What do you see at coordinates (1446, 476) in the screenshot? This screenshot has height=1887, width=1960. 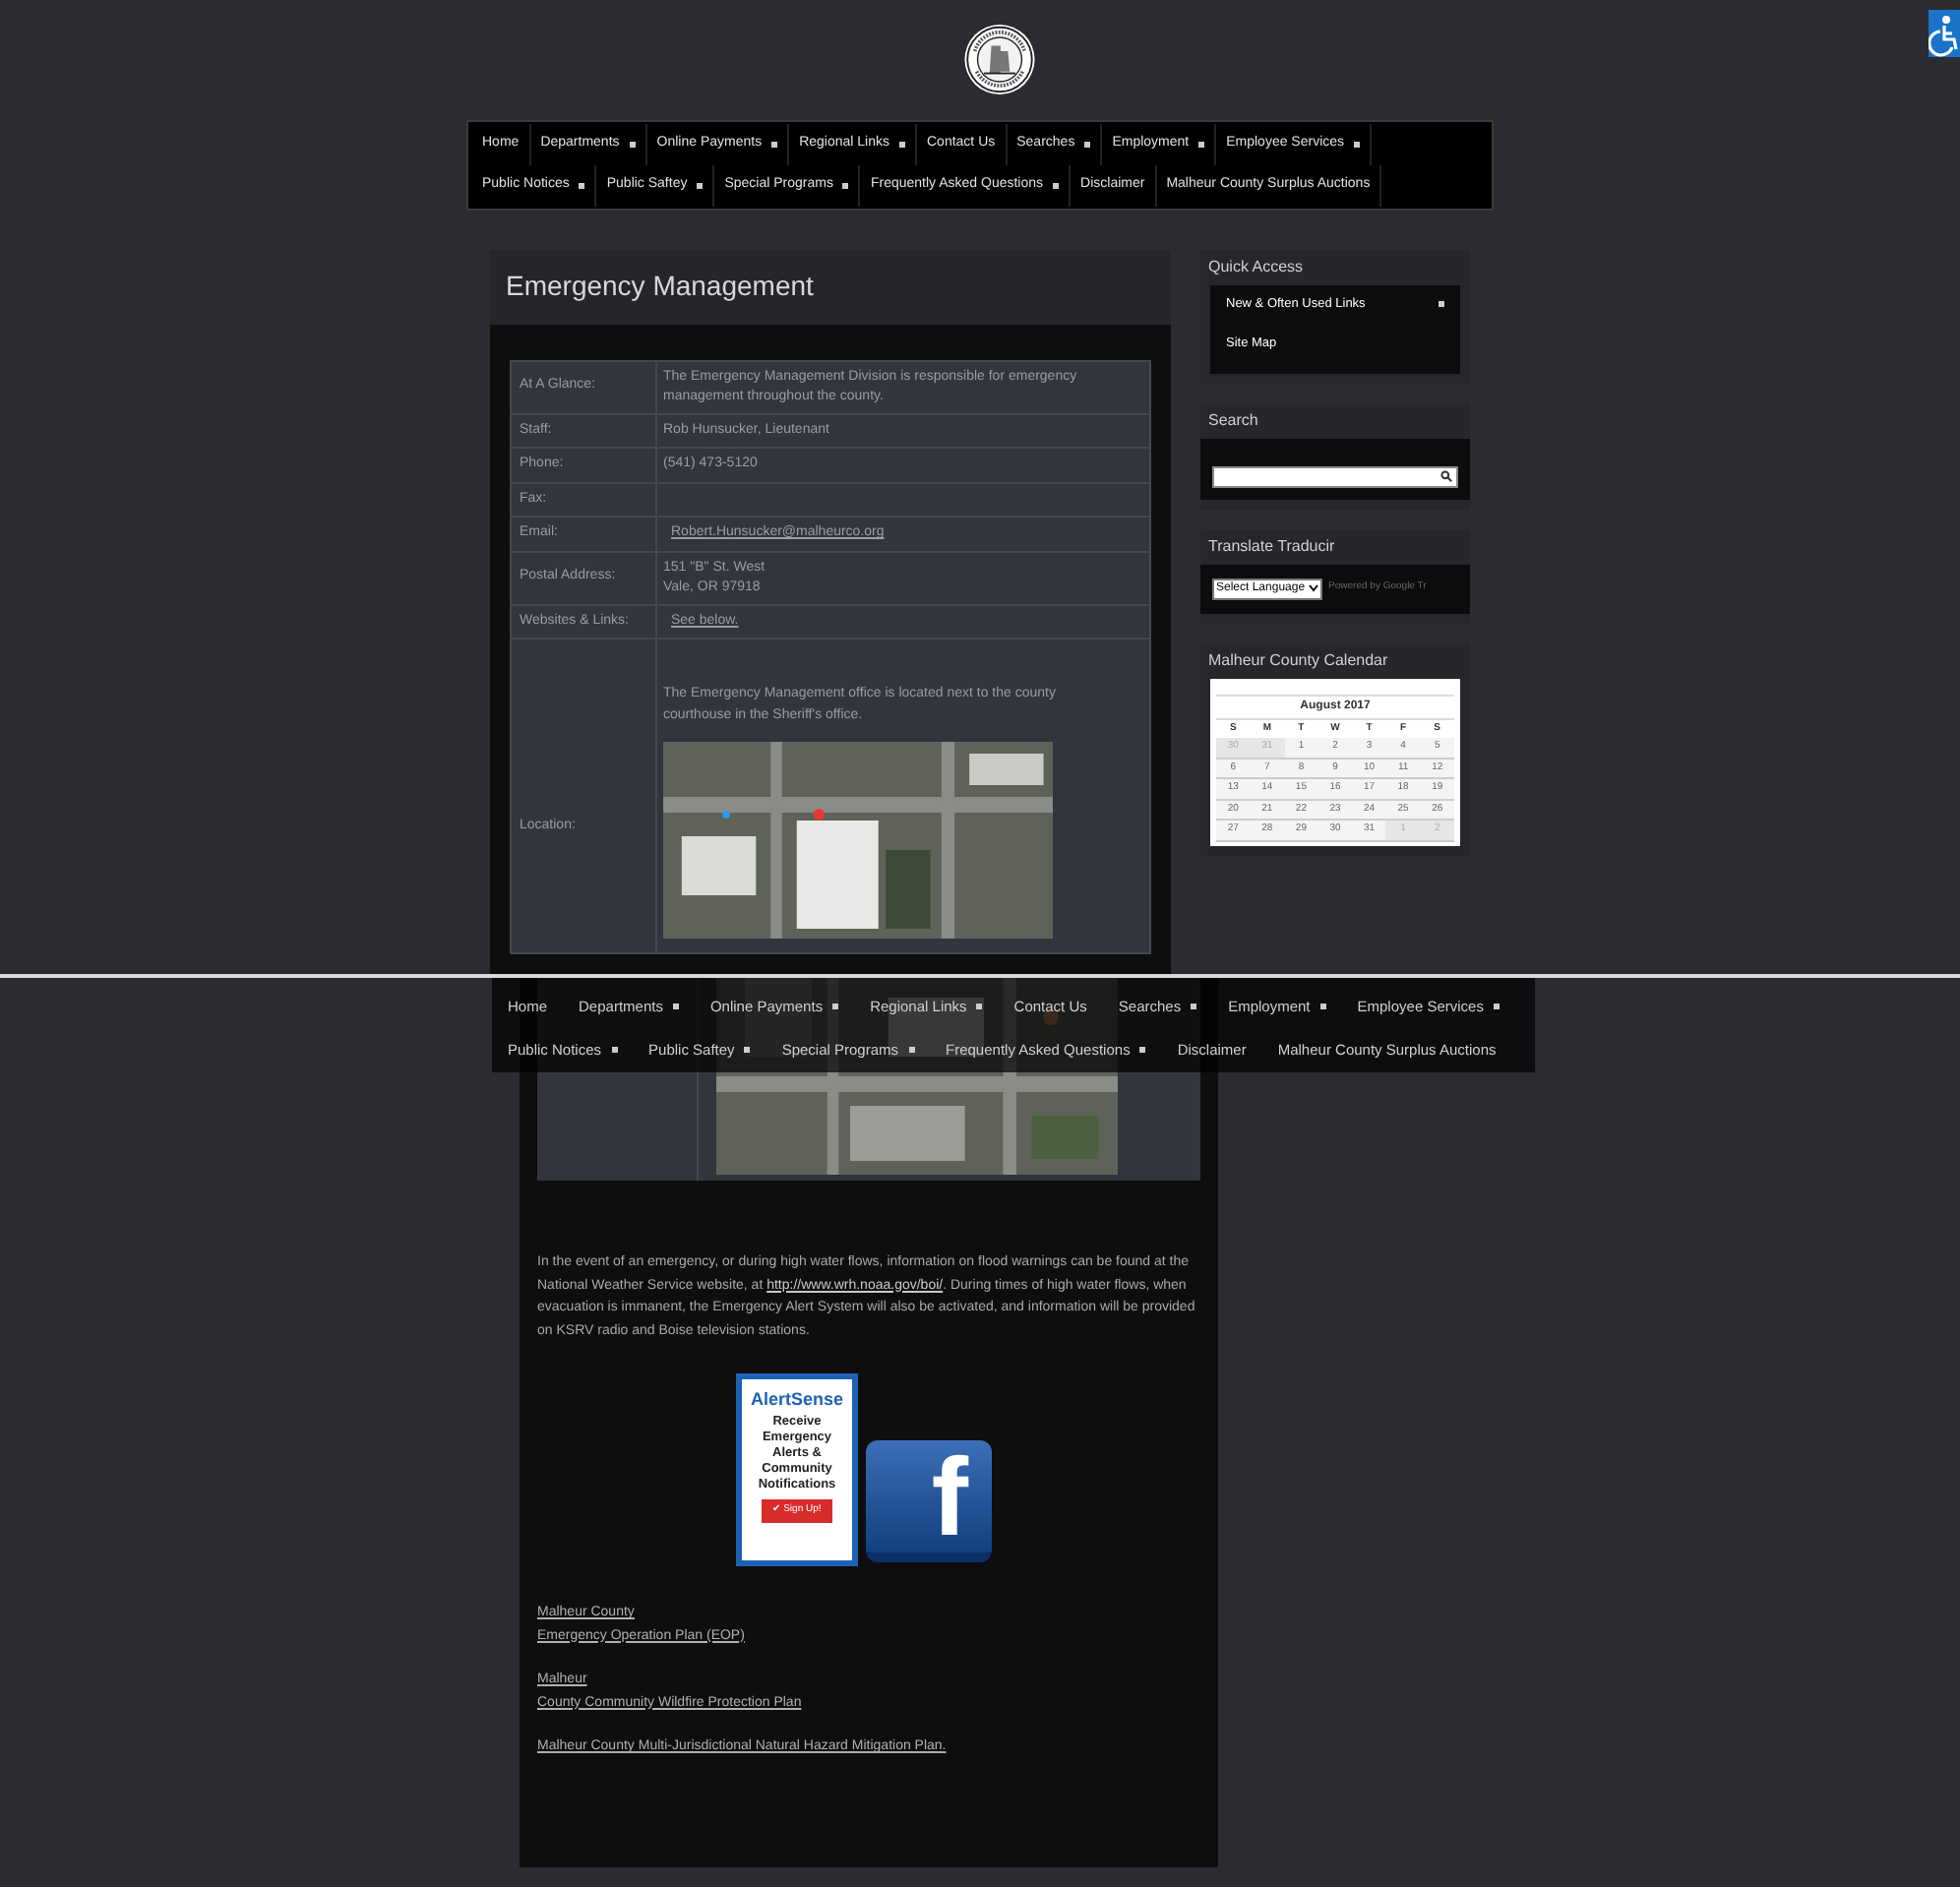 I see `search-icon` at bounding box center [1446, 476].